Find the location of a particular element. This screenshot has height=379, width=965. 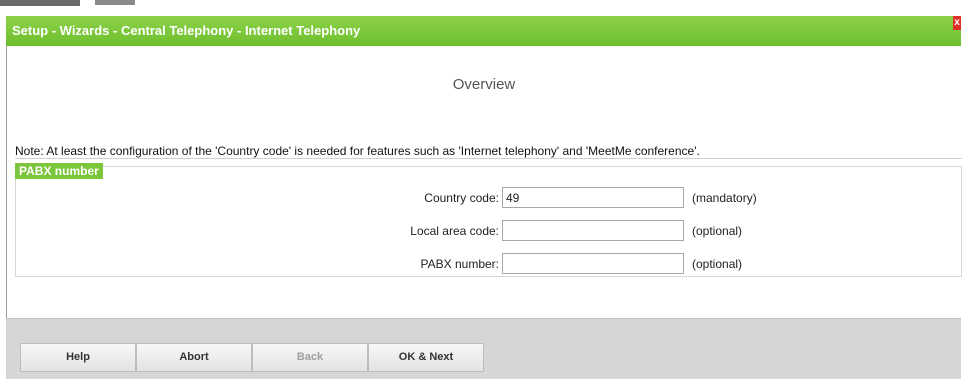

divider is located at coordinates (488, 158).